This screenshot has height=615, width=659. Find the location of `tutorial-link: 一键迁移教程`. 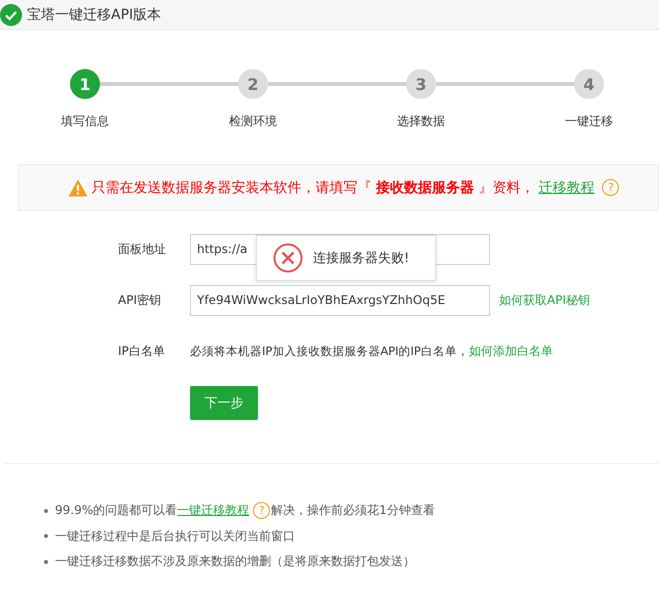

tutorial-link: 一键迁移教程 is located at coordinates (213, 511).